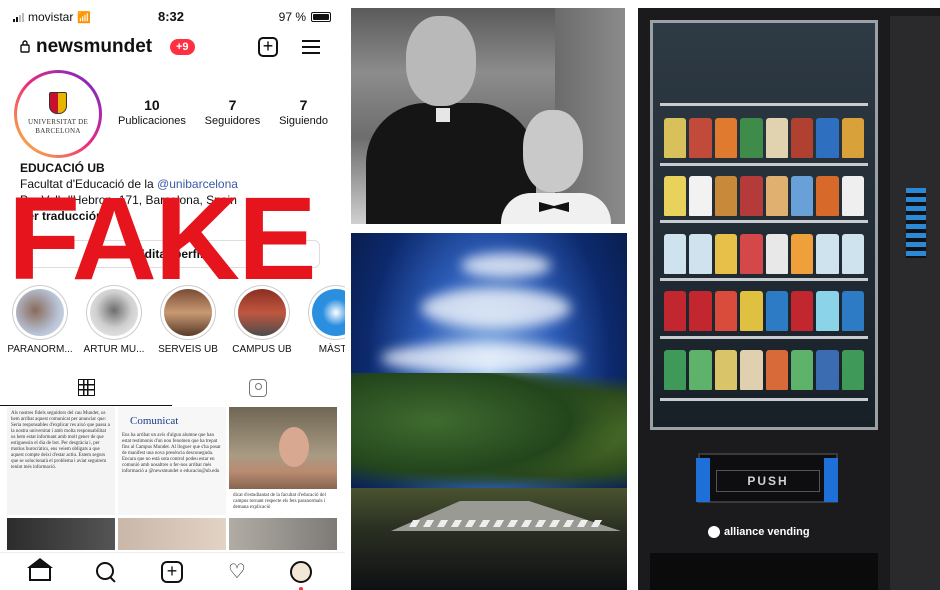 The height and width of the screenshot is (590, 940). I want to click on photo-priest-and-boy, so click(488, 116).